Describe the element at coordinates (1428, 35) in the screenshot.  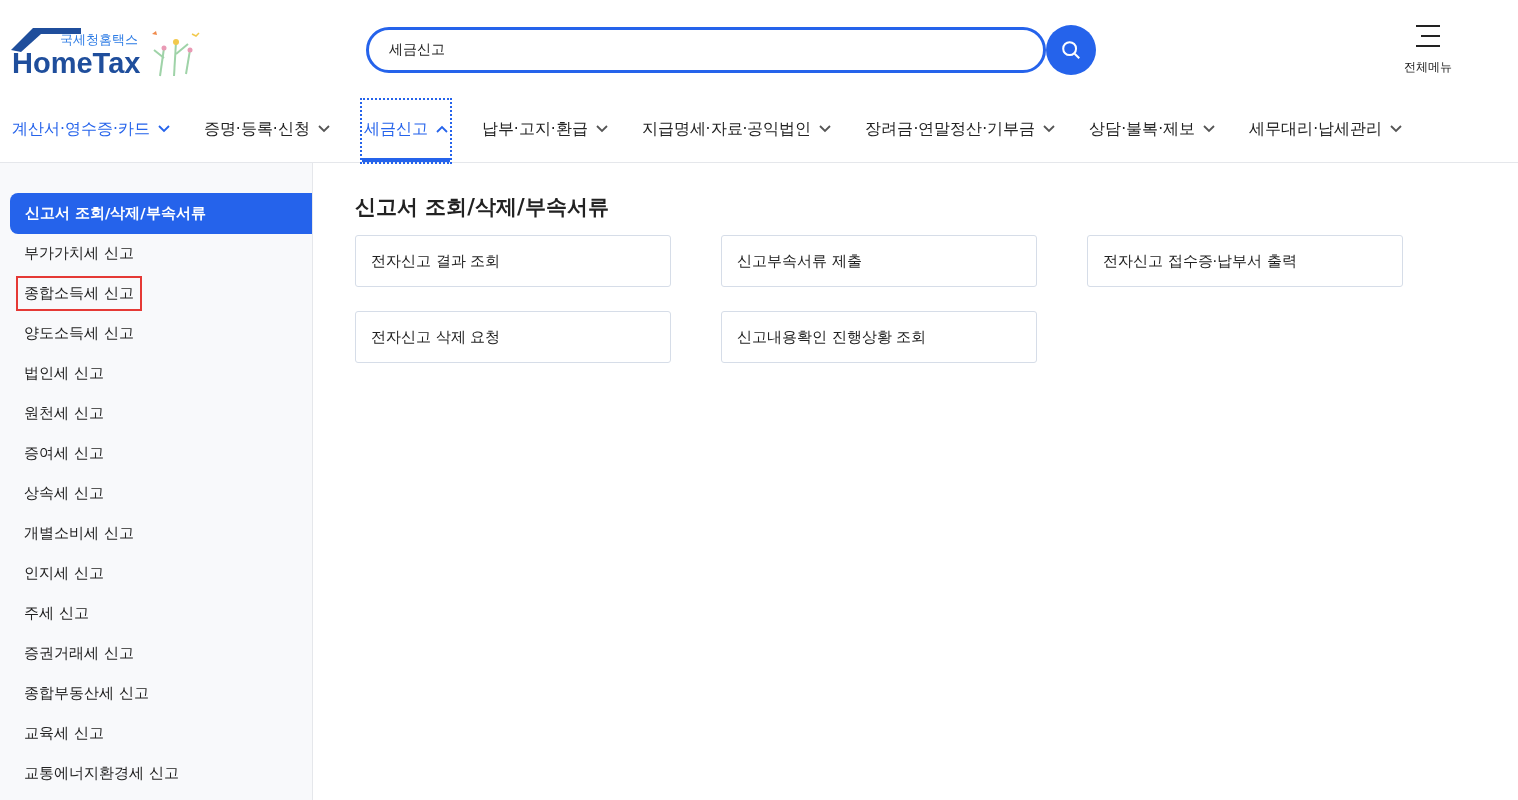
I see `menu-icon` at that location.